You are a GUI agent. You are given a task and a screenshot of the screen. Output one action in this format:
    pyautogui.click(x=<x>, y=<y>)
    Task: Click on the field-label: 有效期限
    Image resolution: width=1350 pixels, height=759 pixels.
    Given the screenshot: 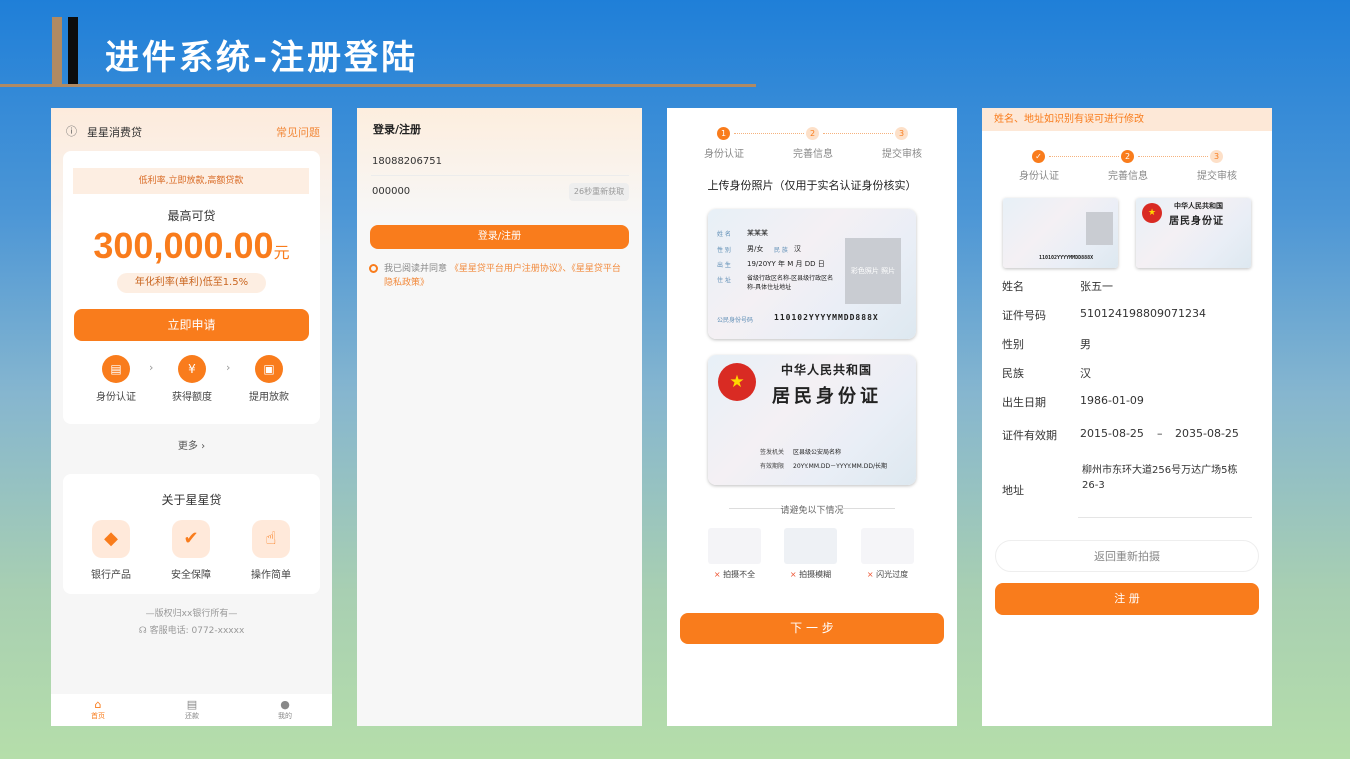 What is the action you would take?
    pyautogui.click(x=772, y=466)
    